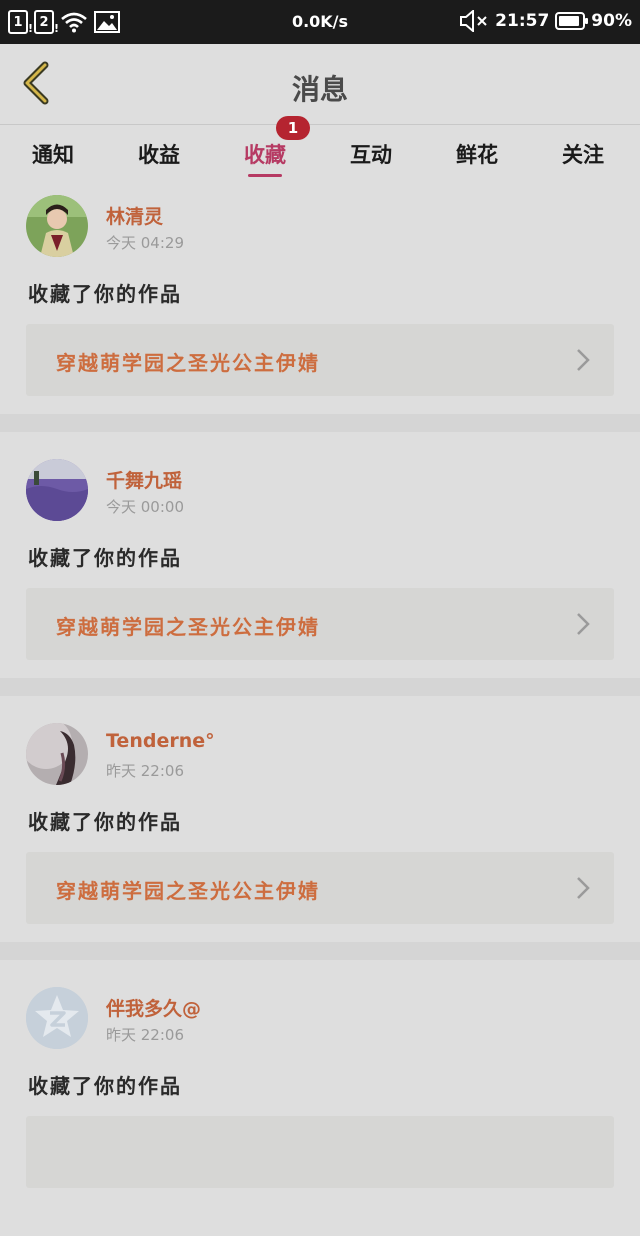  I want to click on tab-label: 收益, so click(159, 155).